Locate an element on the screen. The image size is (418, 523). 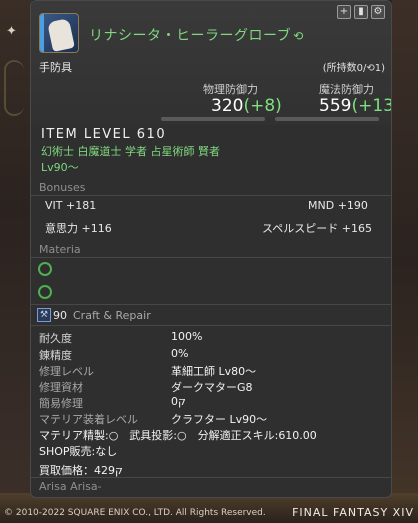
crafter-icon: ⚒ is located at coordinates (44, 315).